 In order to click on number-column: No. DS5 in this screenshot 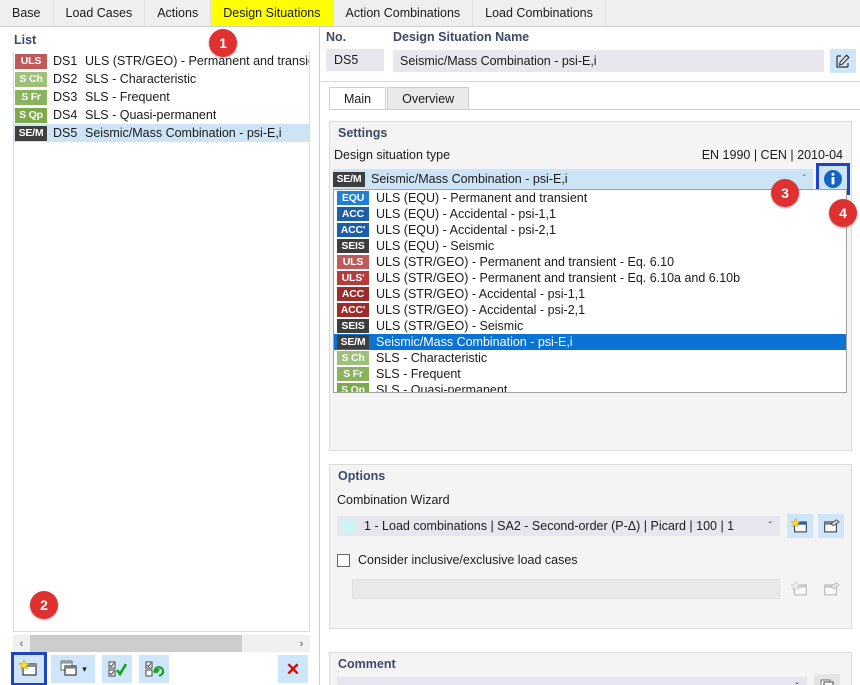, I will do `click(355, 50)`.